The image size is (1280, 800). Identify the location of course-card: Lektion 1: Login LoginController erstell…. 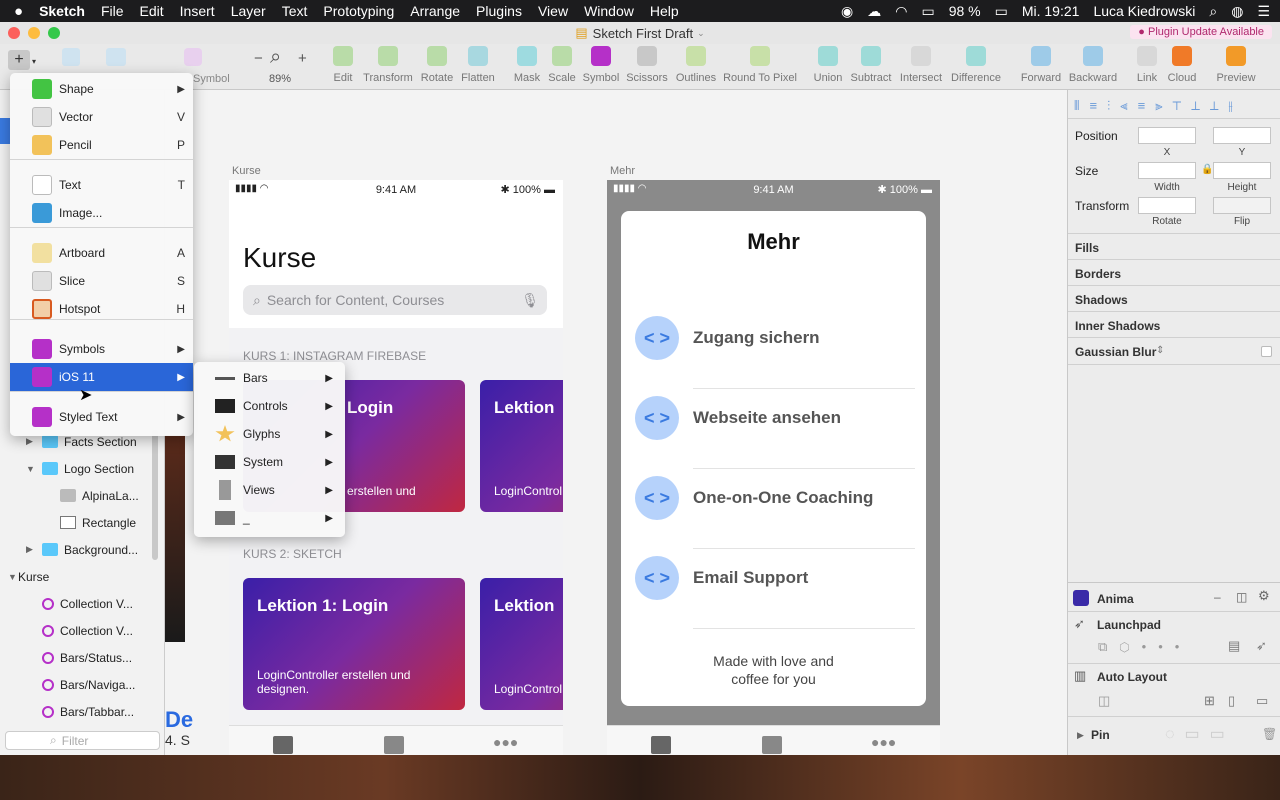
(354, 644).